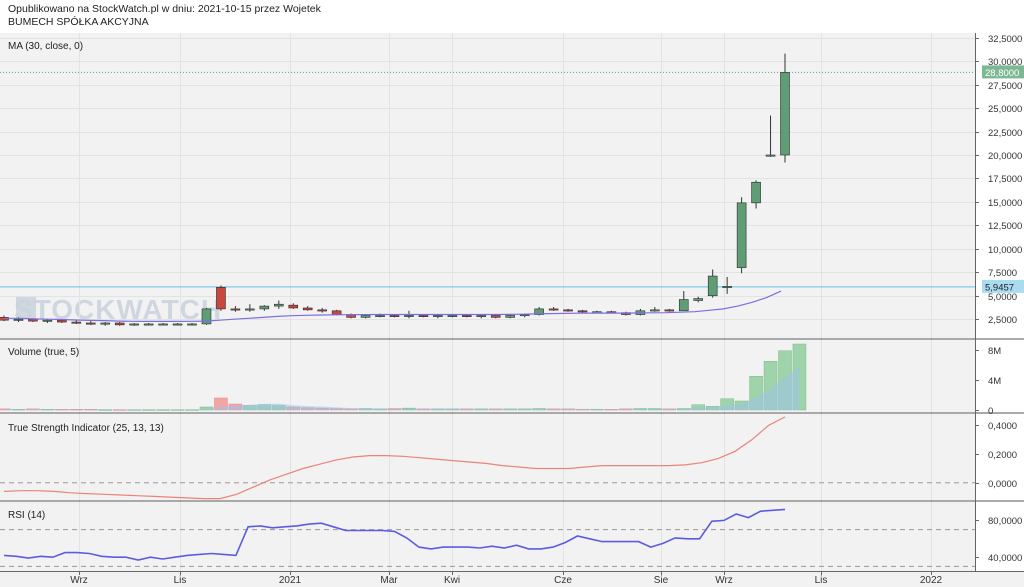 This screenshot has height=587, width=1024. I want to click on y-tick-label: 2,5000, so click(1002, 320).